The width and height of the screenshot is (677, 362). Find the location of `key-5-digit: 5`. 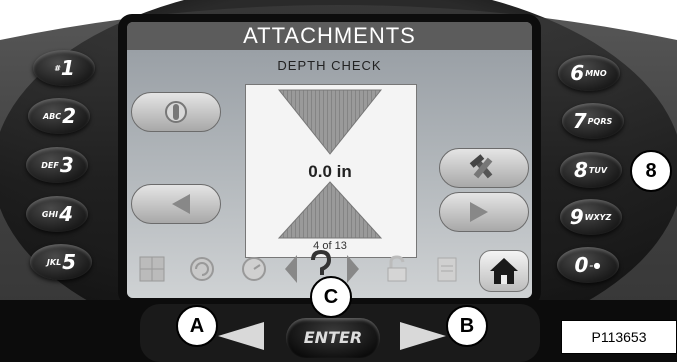

key-5-digit: 5 is located at coordinates (69, 262).